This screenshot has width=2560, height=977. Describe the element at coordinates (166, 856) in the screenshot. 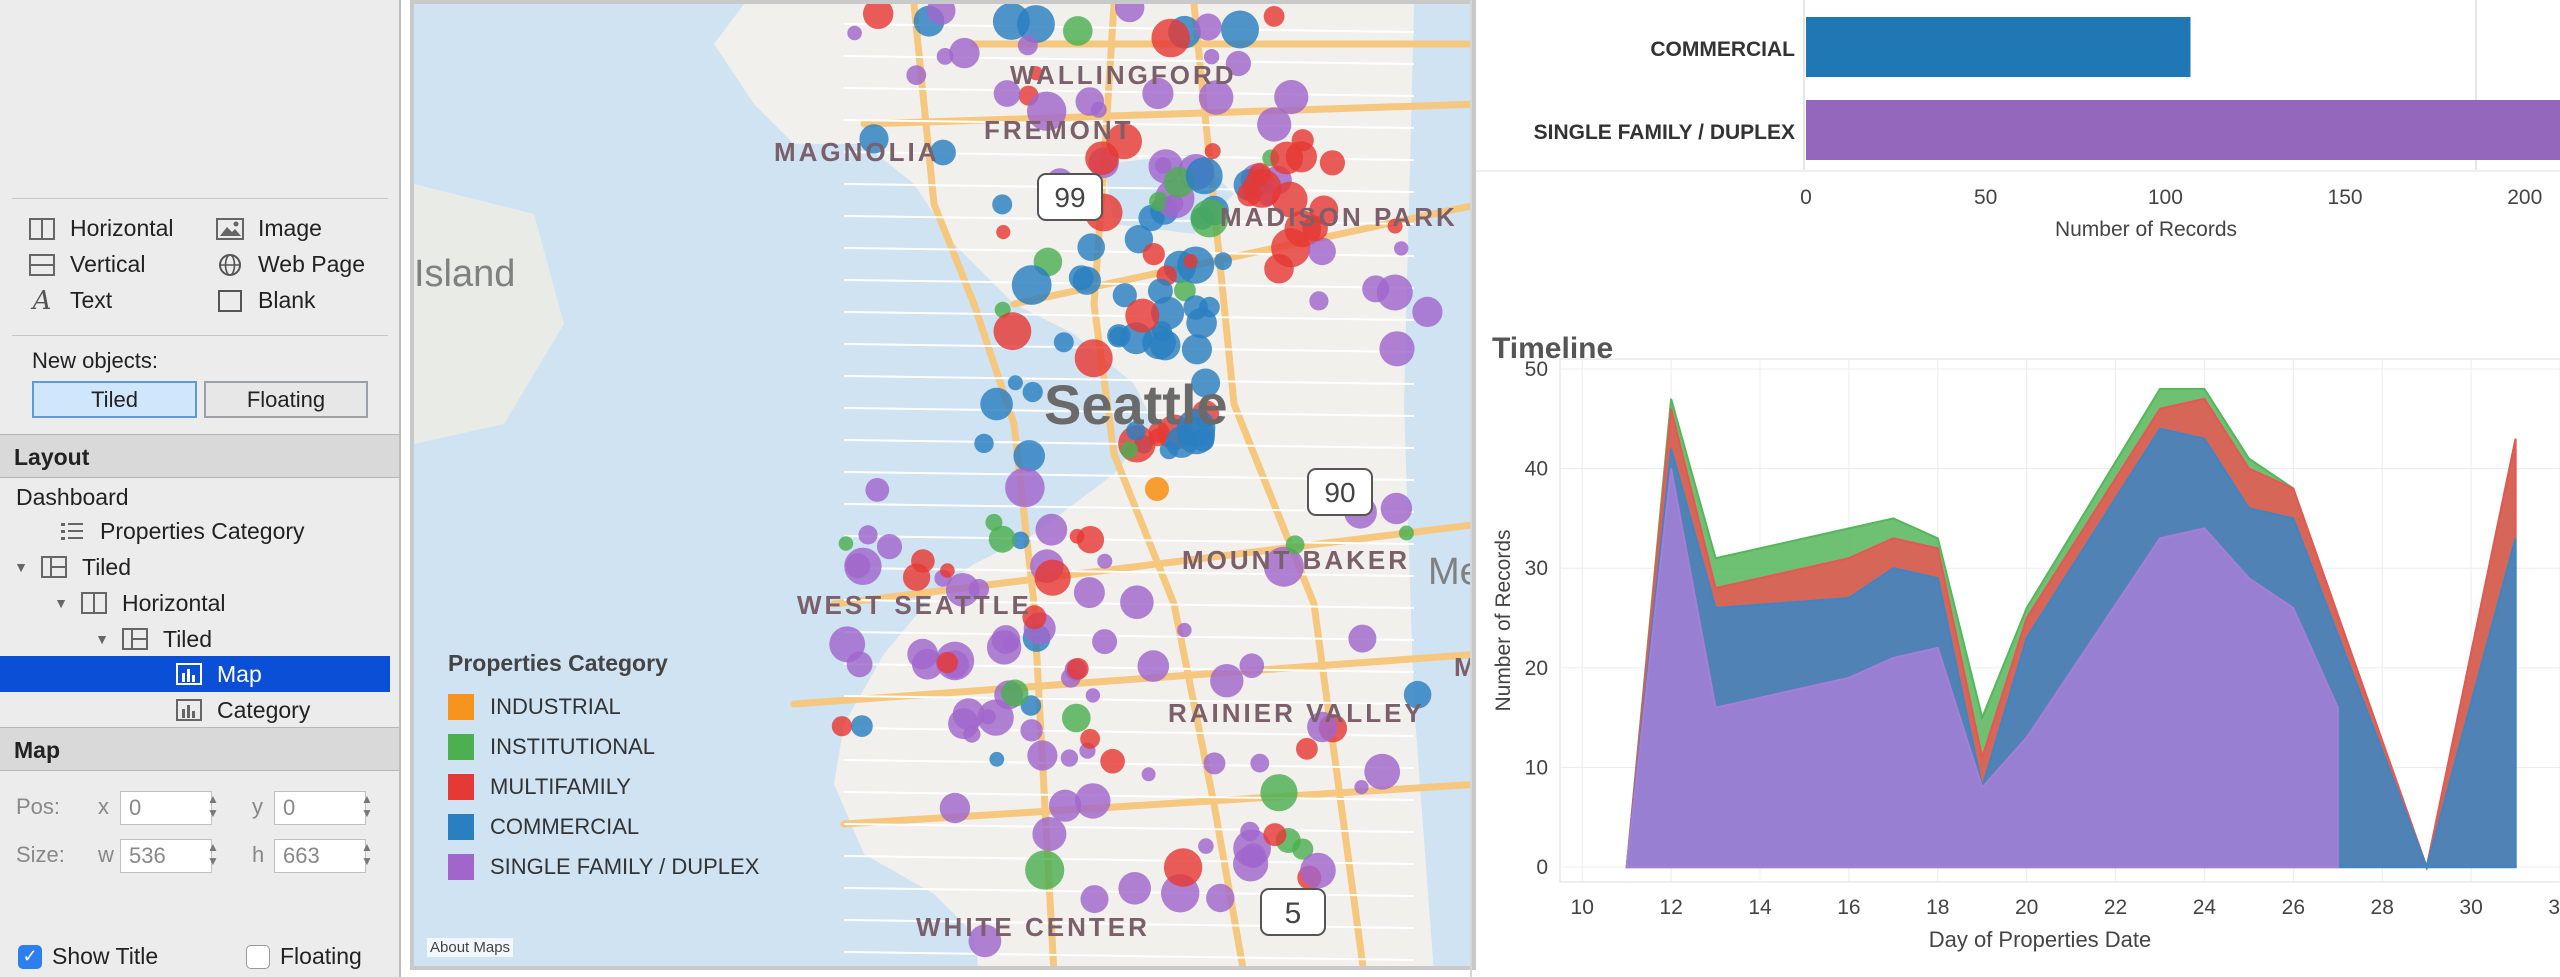

I see `width-field: 536` at that location.